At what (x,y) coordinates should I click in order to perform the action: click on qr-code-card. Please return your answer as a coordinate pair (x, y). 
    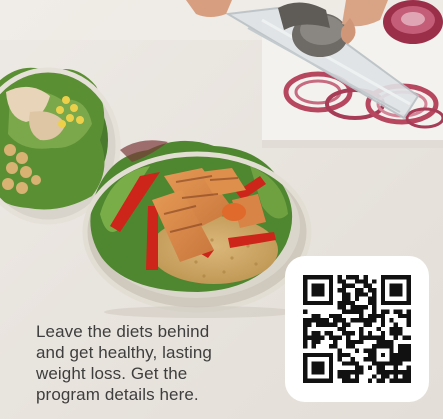
    Looking at the image, I should click on (357, 329).